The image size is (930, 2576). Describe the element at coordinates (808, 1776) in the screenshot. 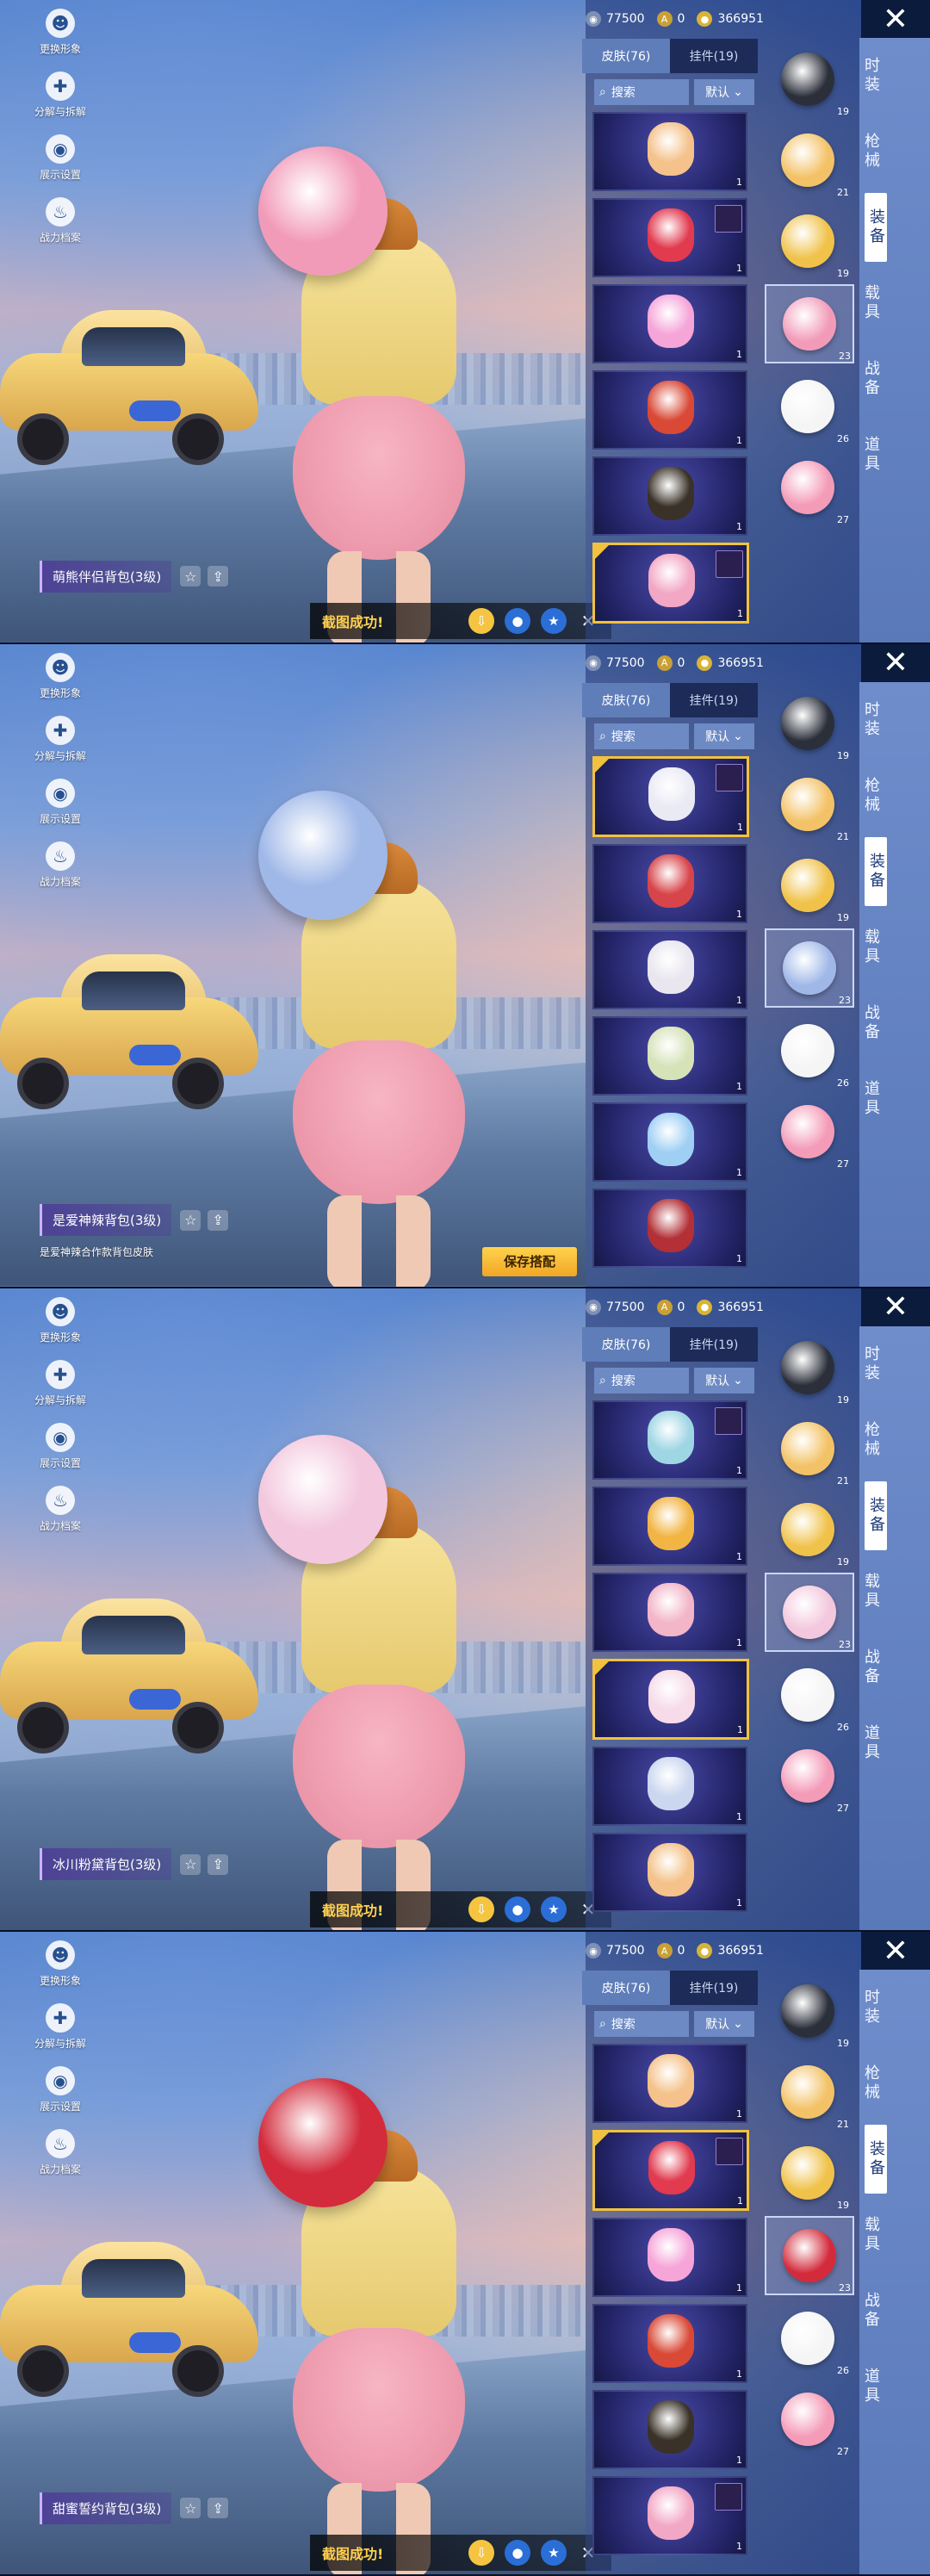

I see `loadout-slot: 27` at that location.